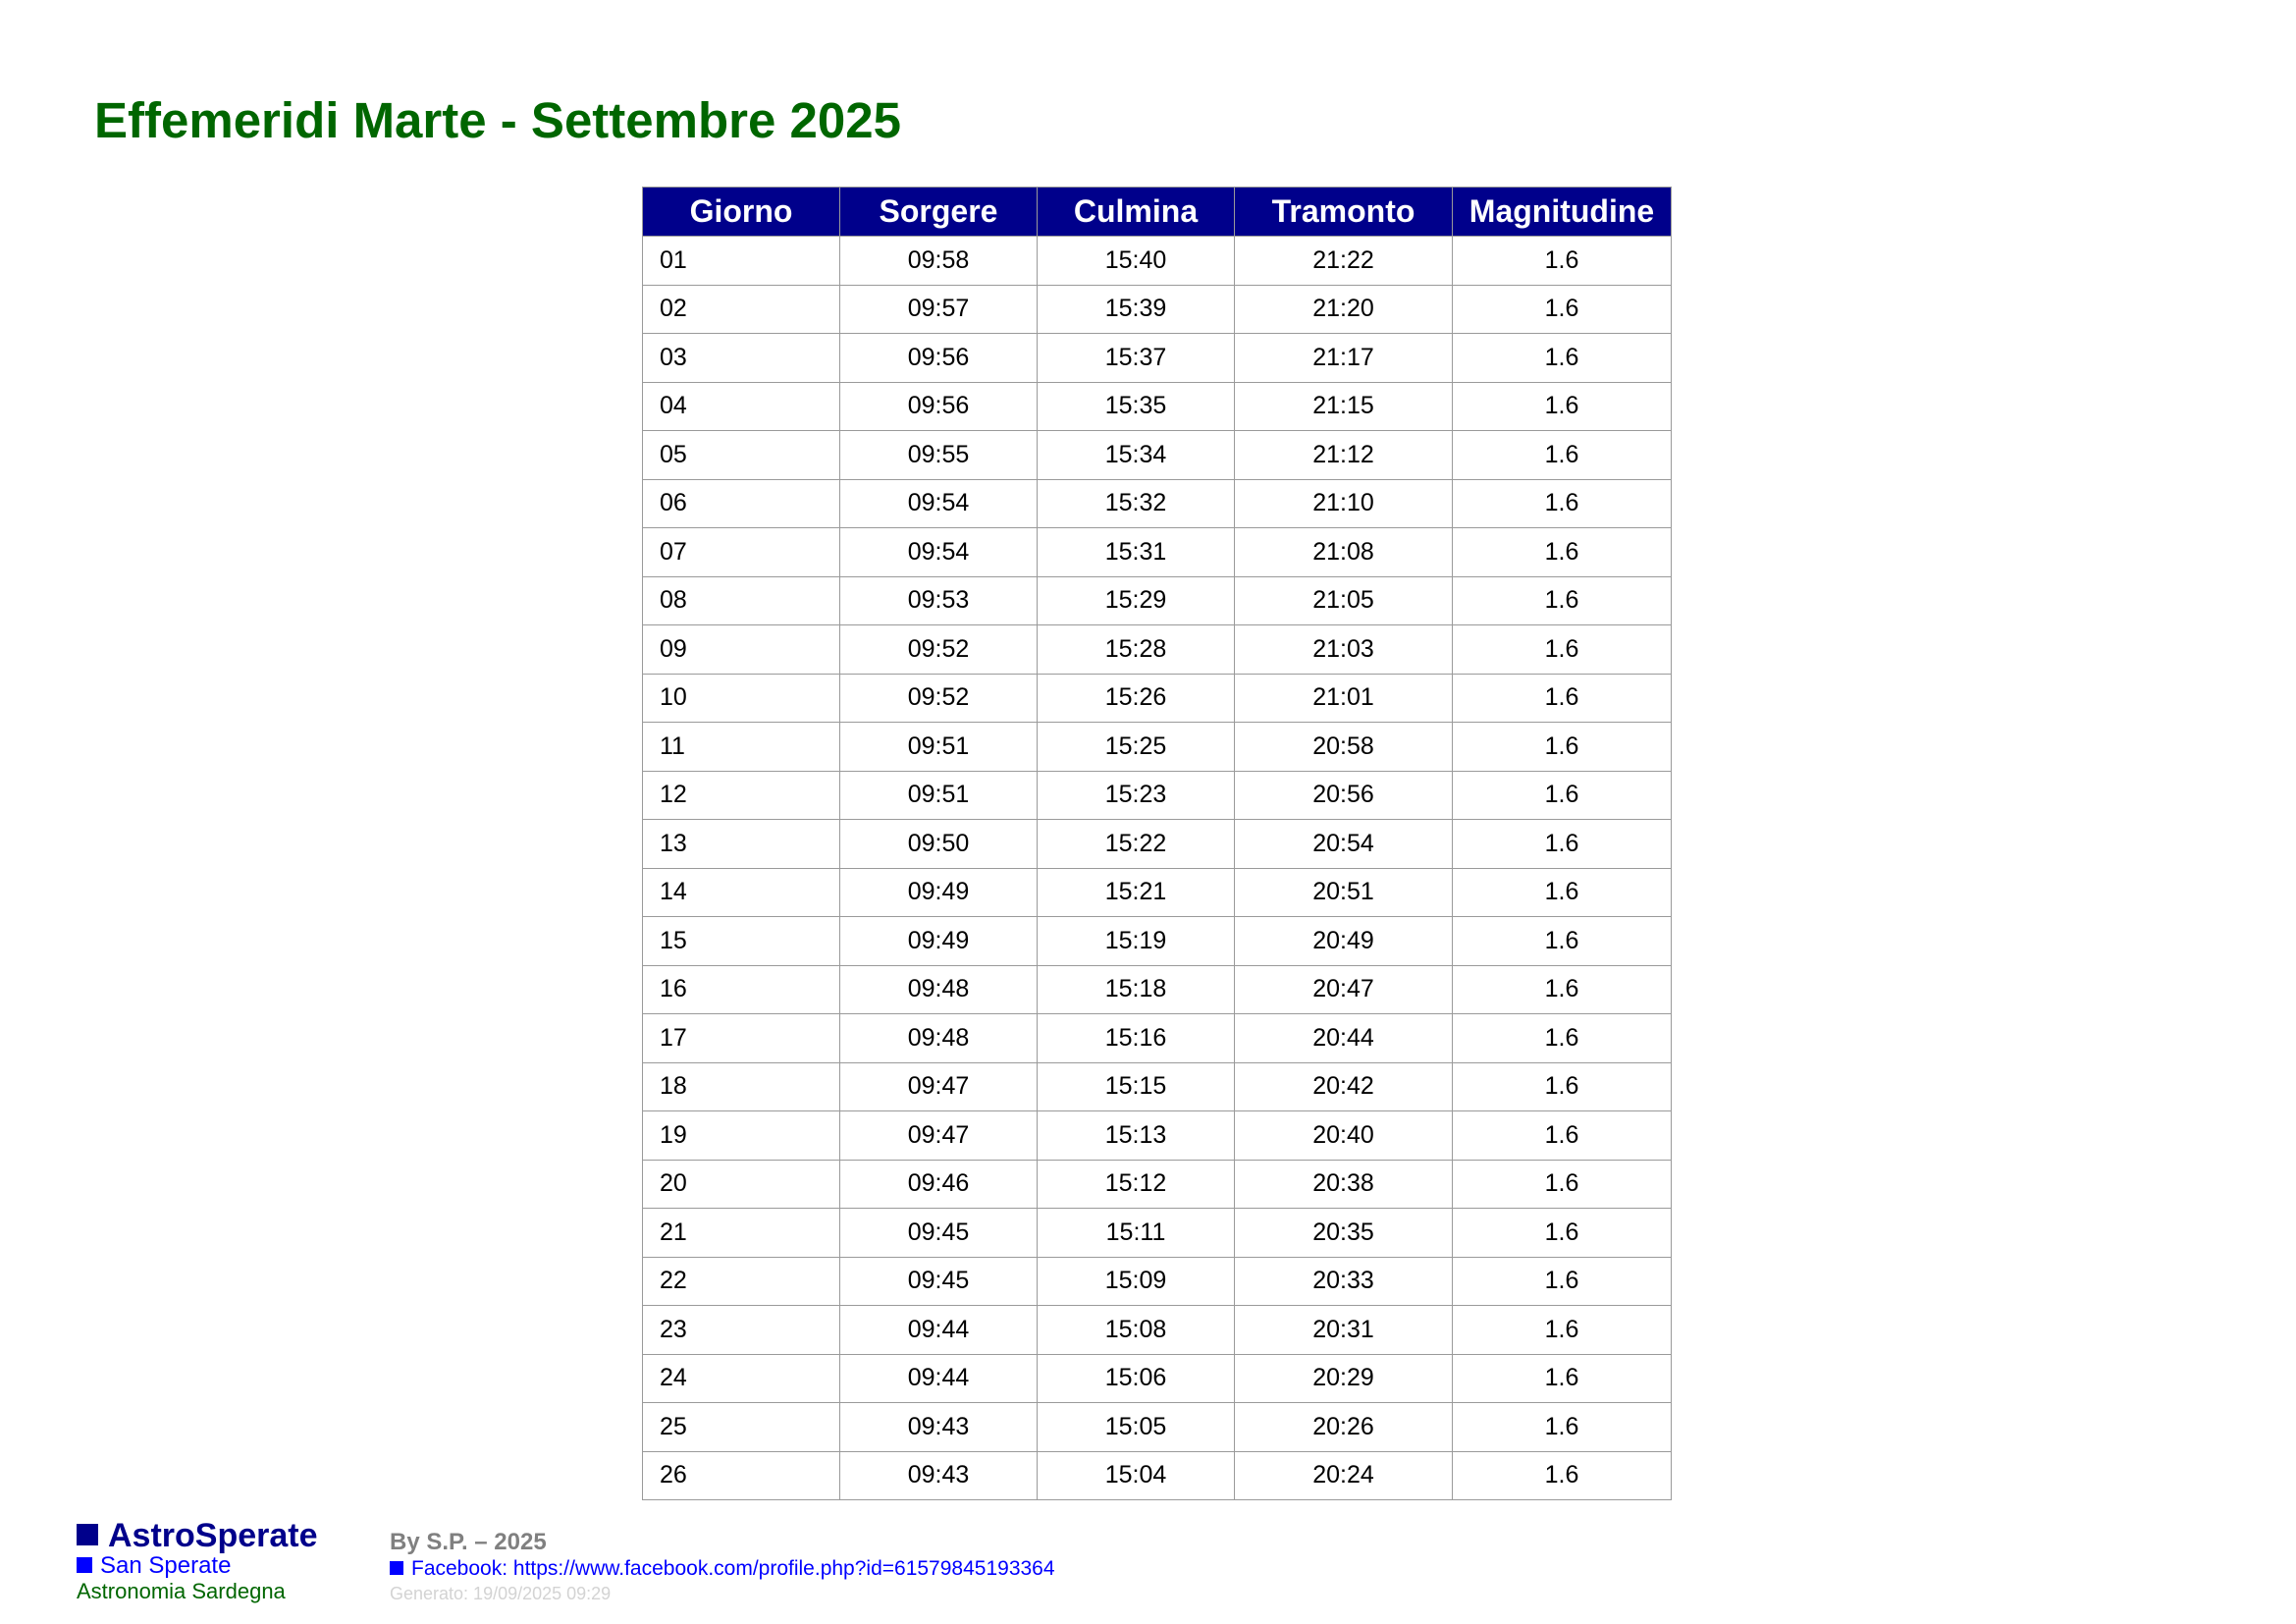 The width and height of the screenshot is (2296, 1624). What do you see at coordinates (938, 358) in the screenshot?
I see `cell-sorgere: 09:56` at bounding box center [938, 358].